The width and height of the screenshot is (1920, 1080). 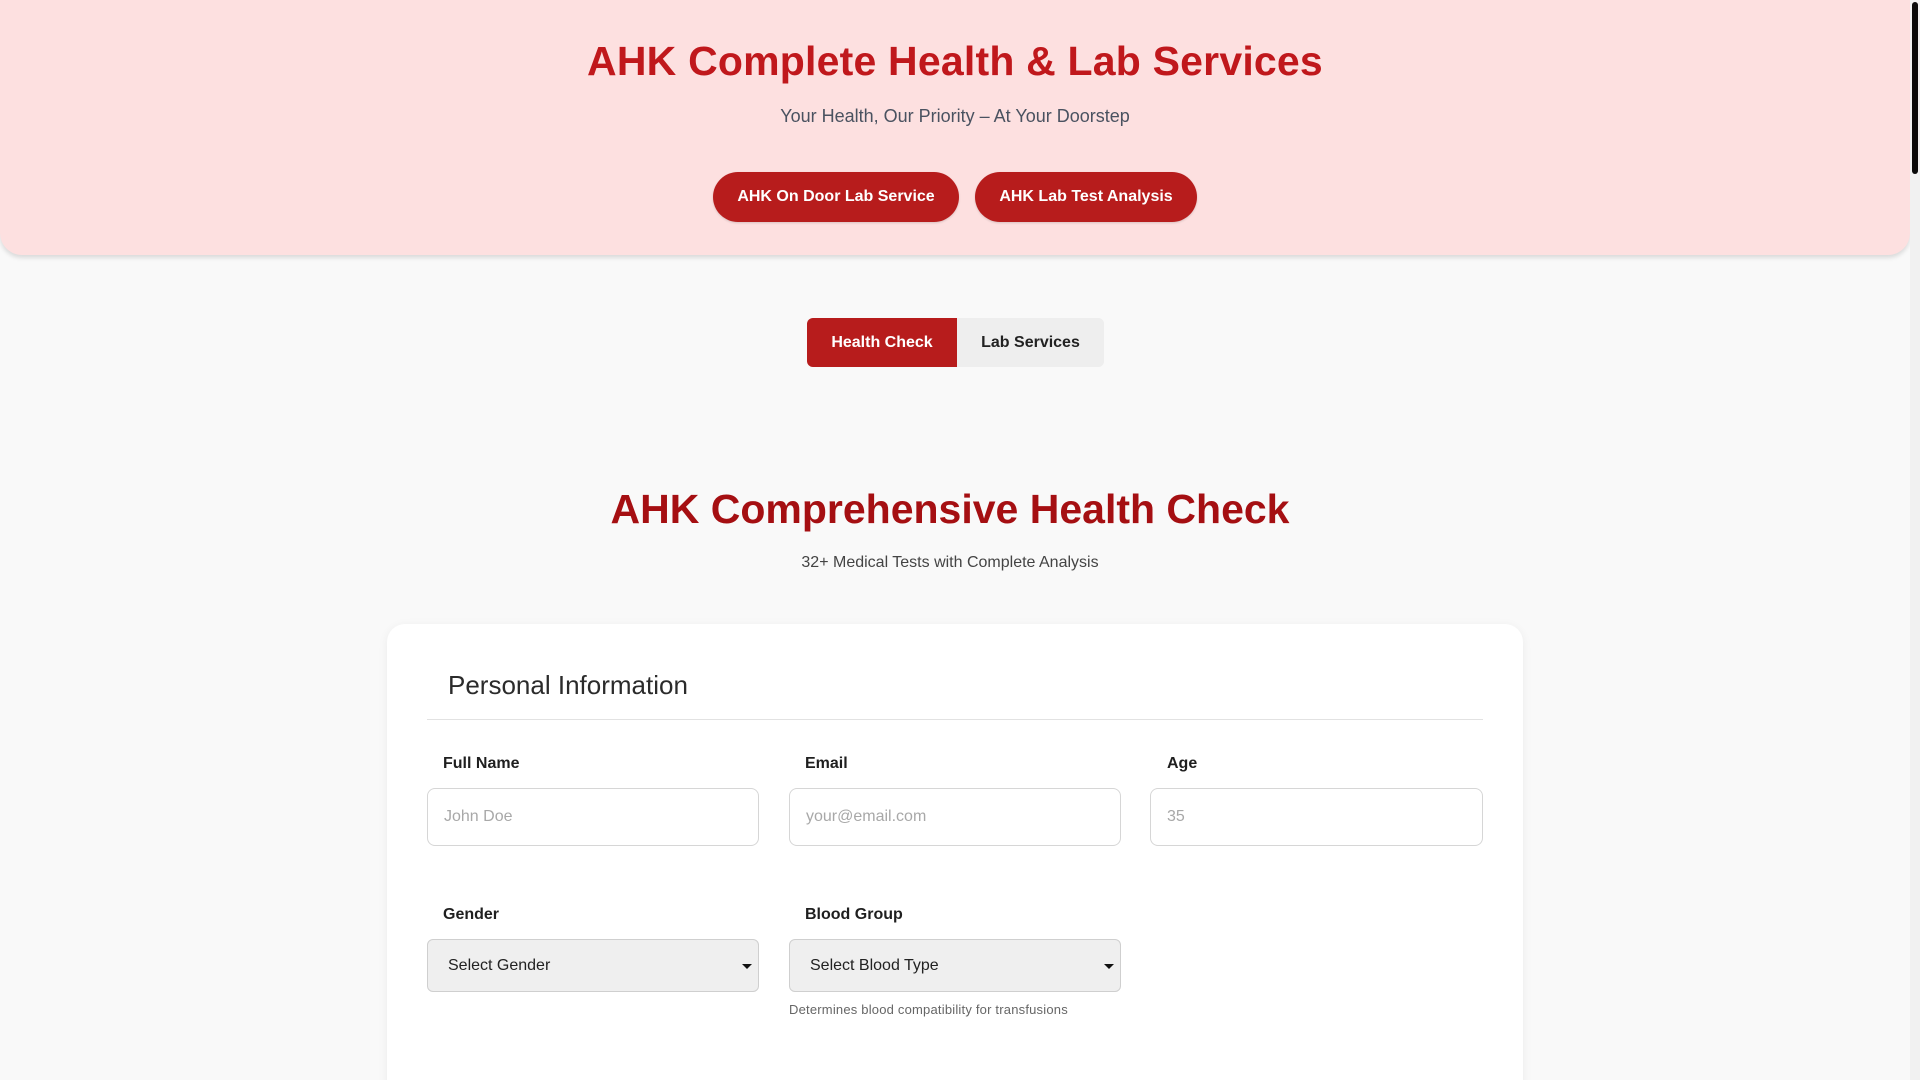 What do you see at coordinates (568, 685) in the screenshot?
I see `card-heading: Personal Information` at bounding box center [568, 685].